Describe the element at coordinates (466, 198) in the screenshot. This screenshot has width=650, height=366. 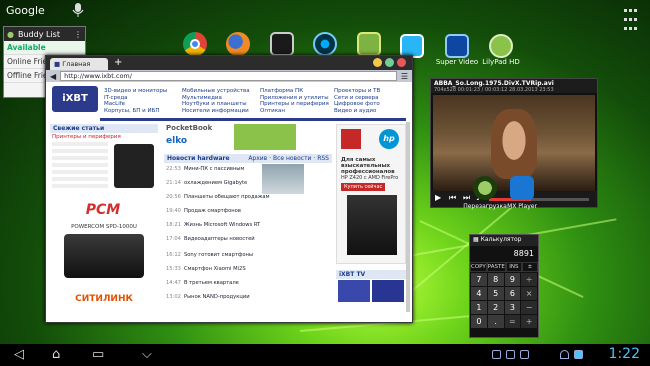
I see `next-icon: ⏭` at that location.